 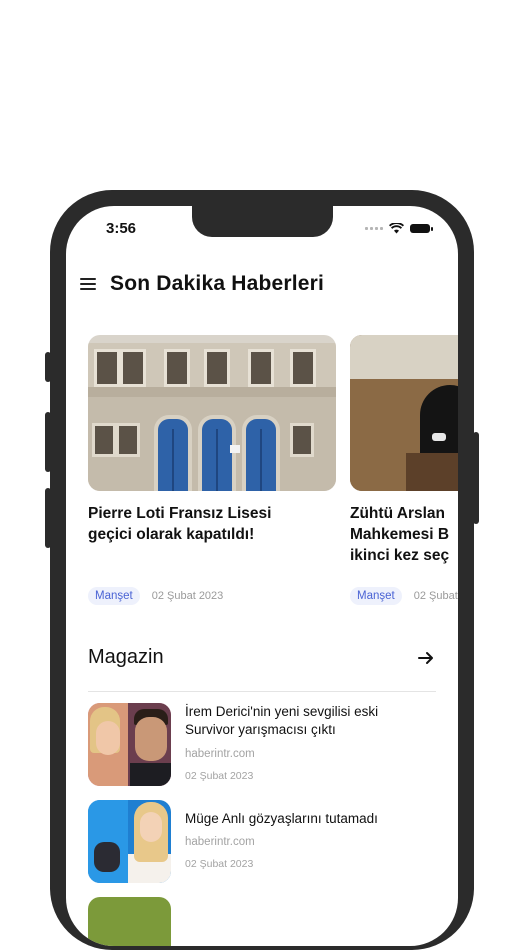 What do you see at coordinates (217, 283) in the screenshot?
I see `page-title: Son Dakika Haberleri` at bounding box center [217, 283].